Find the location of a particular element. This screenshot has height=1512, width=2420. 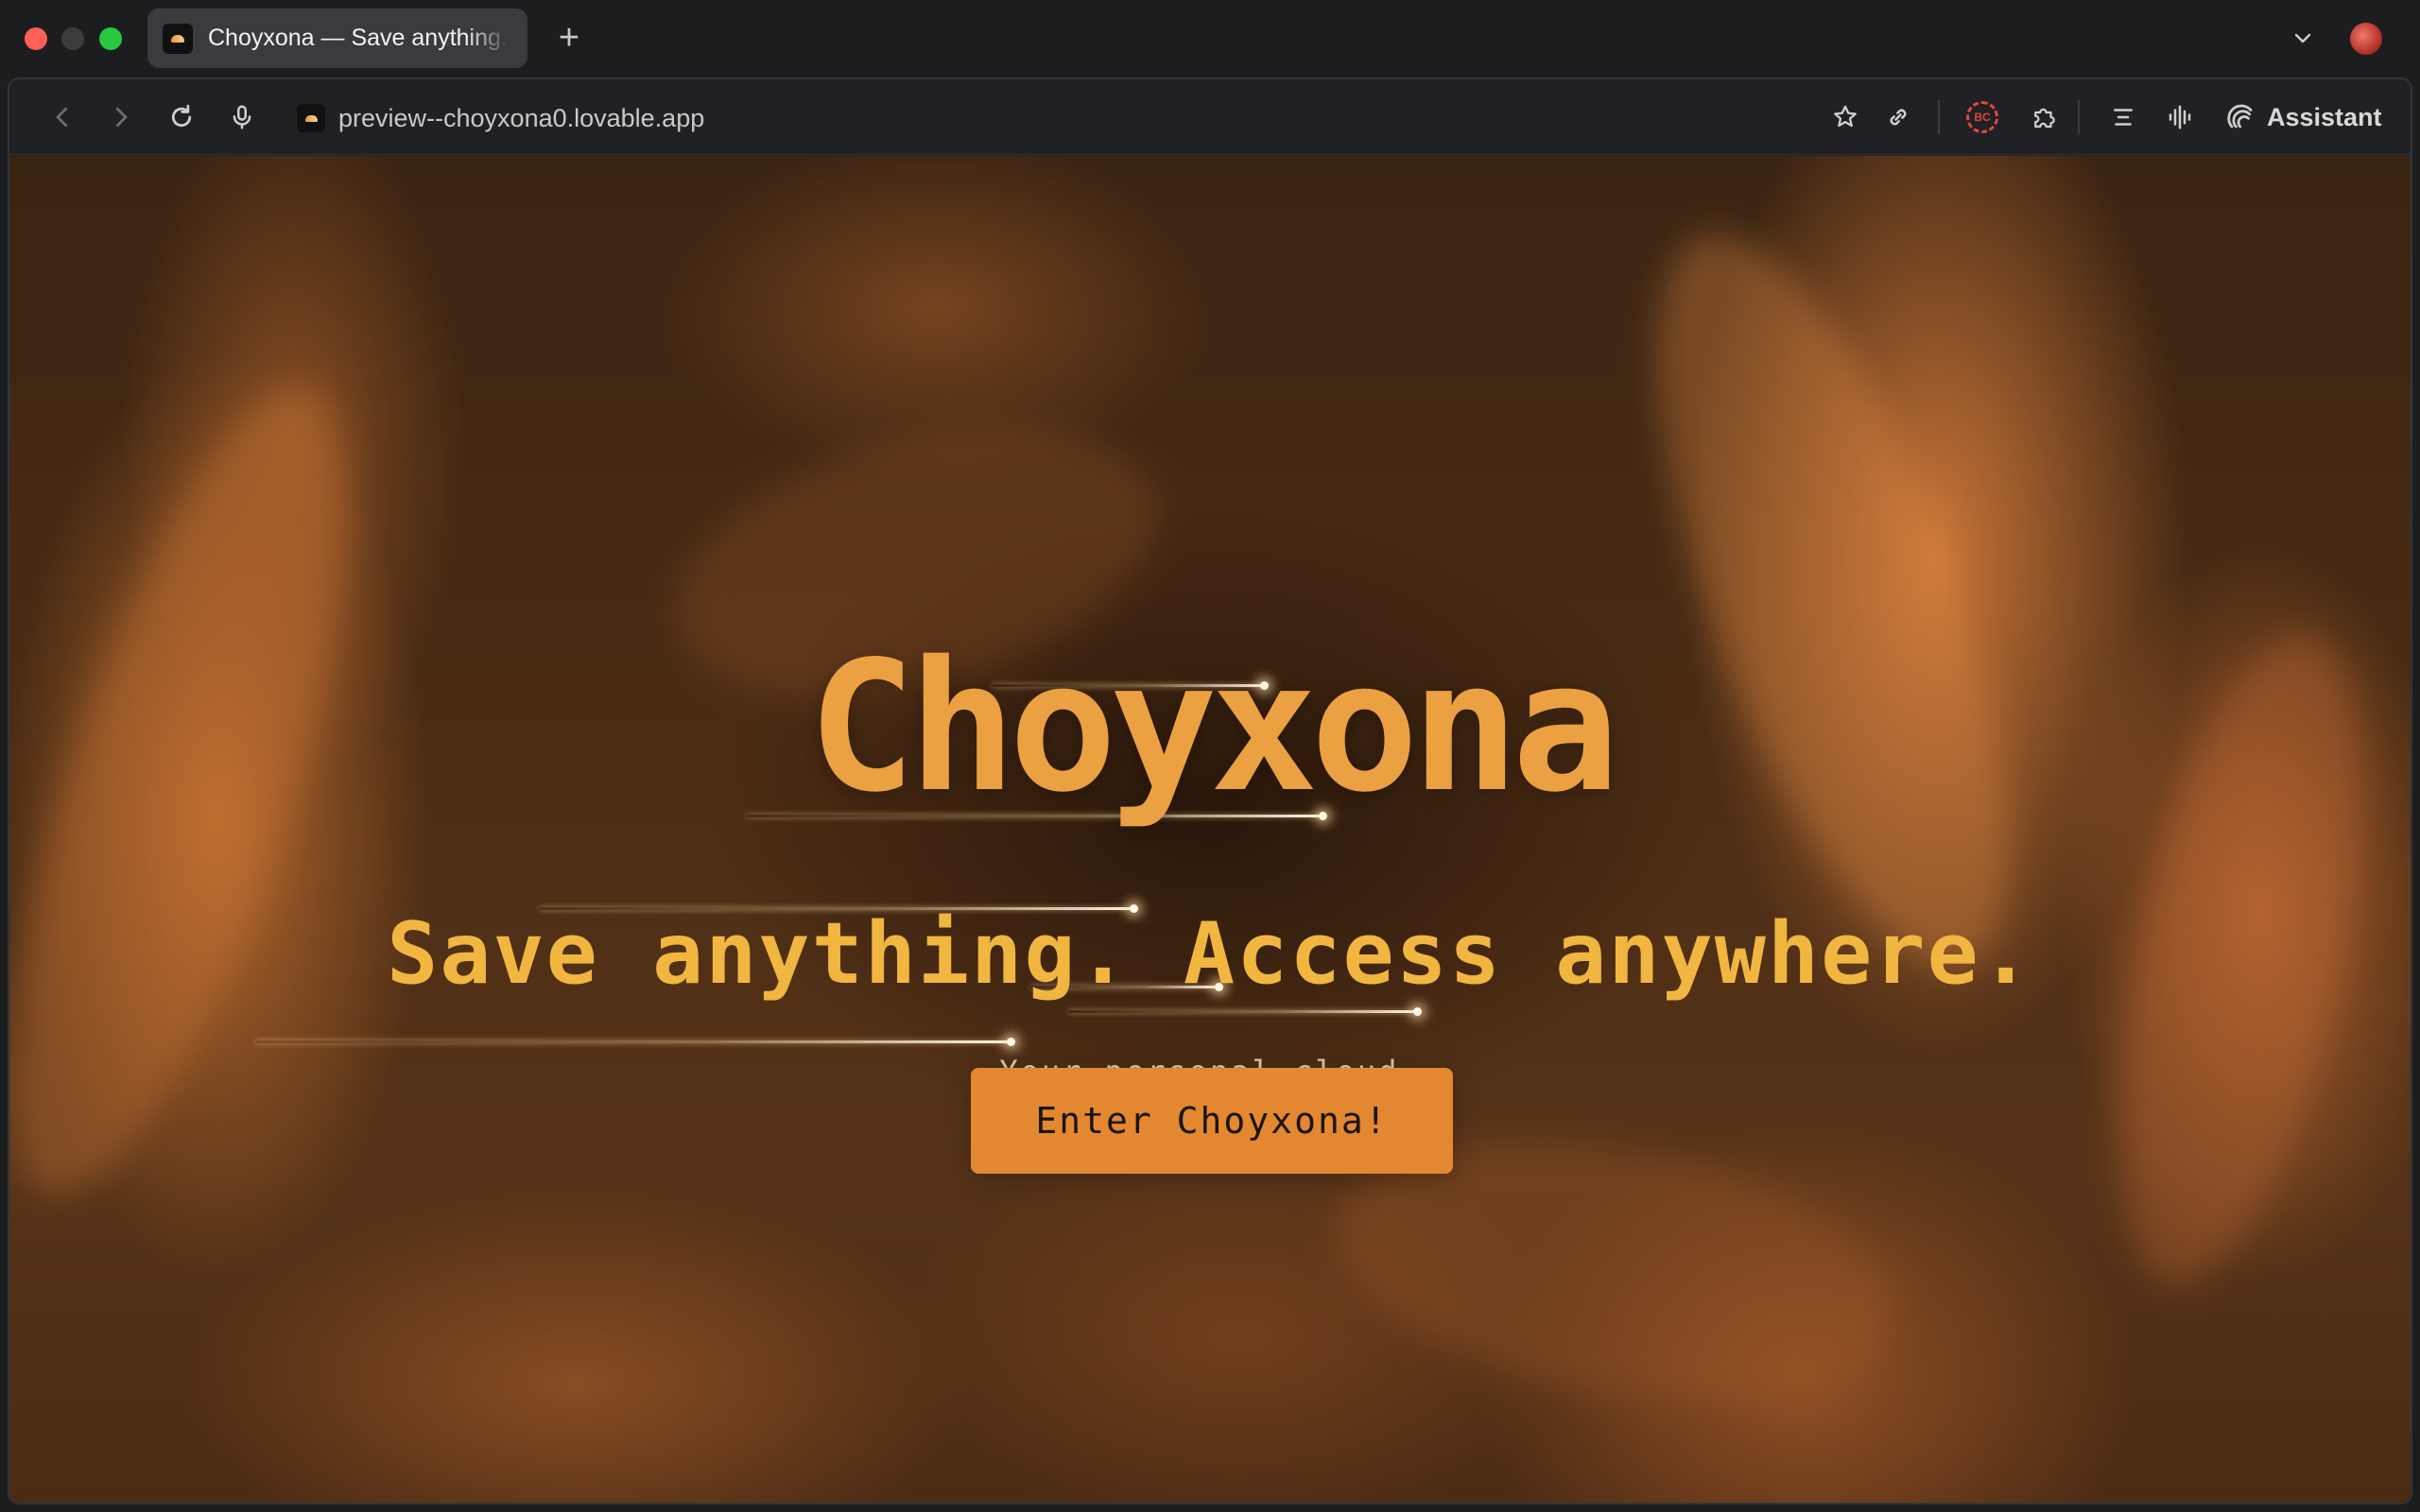

assistant-button: Assistant is located at coordinates (2304, 117).